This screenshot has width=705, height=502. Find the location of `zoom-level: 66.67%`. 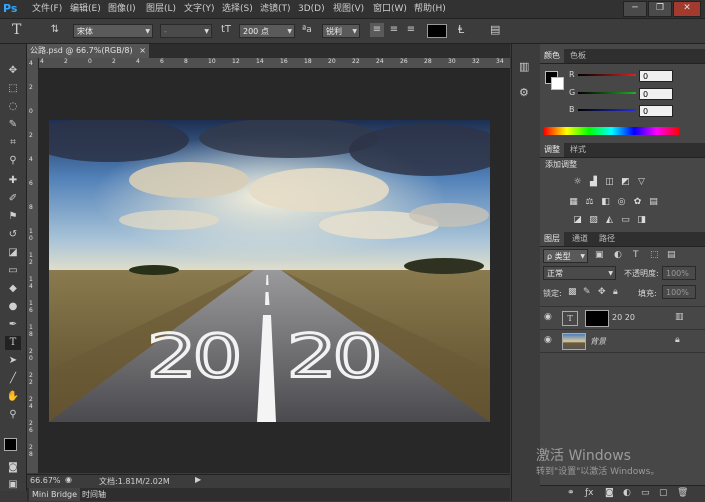

zoom-level: 66.67% is located at coordinates (45, 480).